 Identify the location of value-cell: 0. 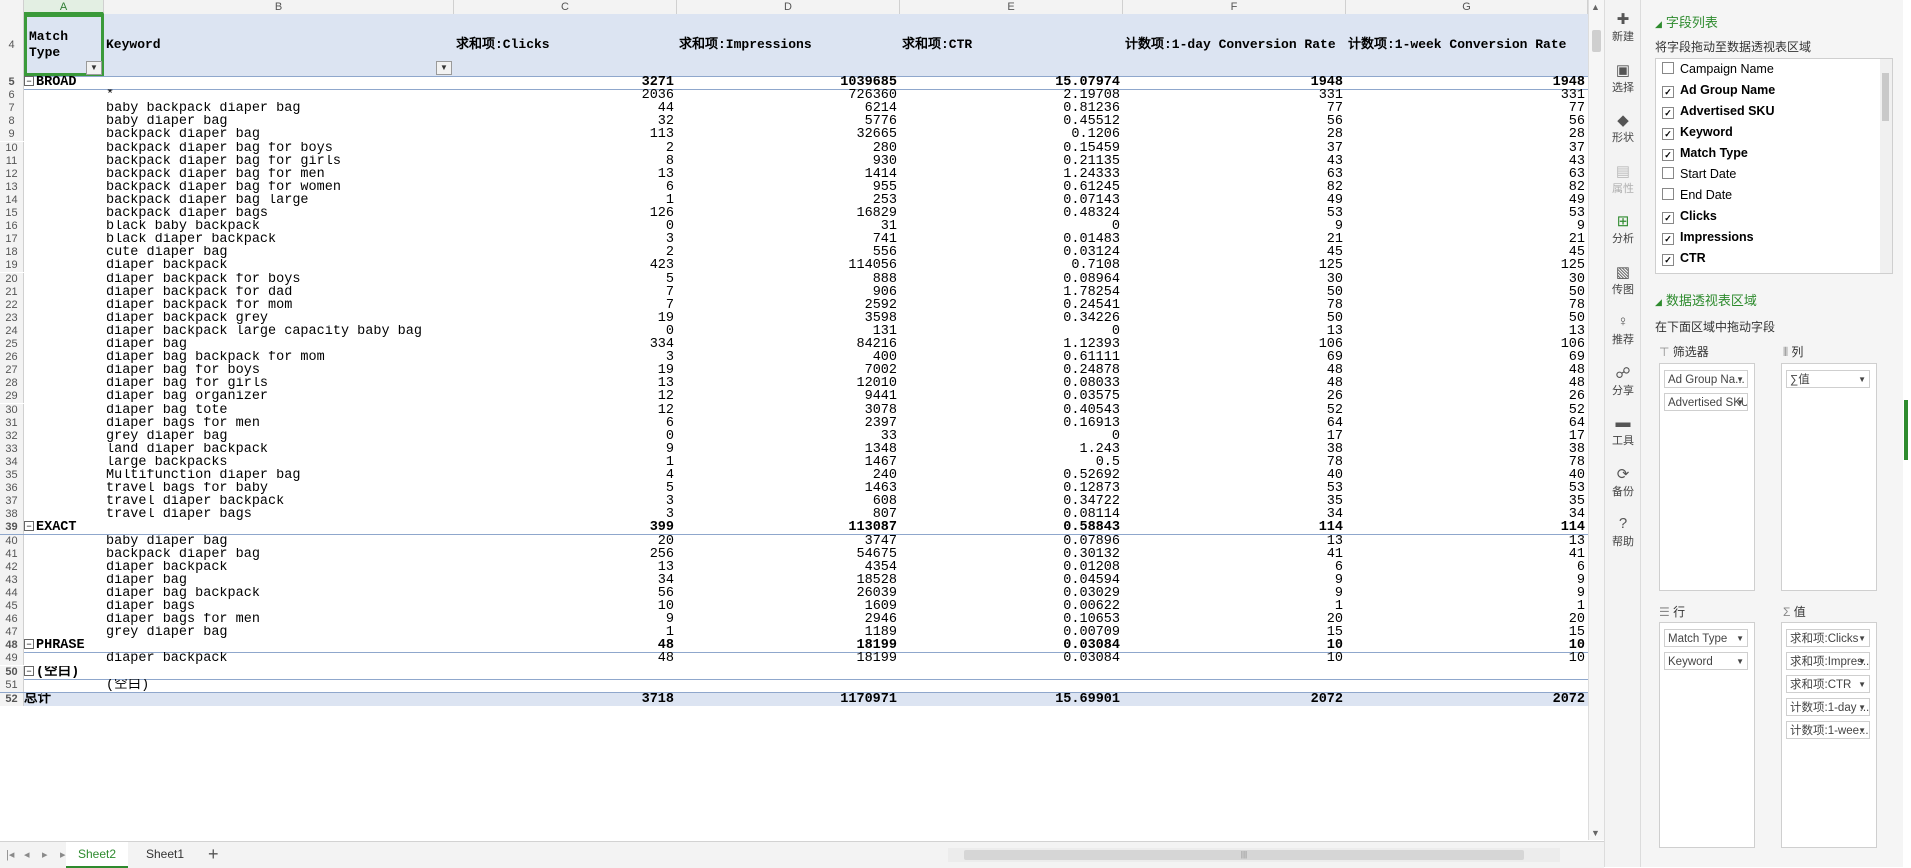
(1011, 436).